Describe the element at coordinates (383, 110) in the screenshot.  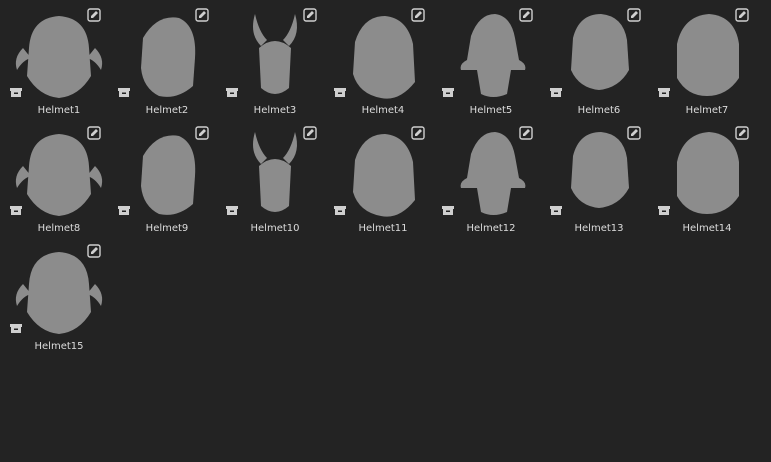
I see `asset-name-label: Helmet4` at that location.